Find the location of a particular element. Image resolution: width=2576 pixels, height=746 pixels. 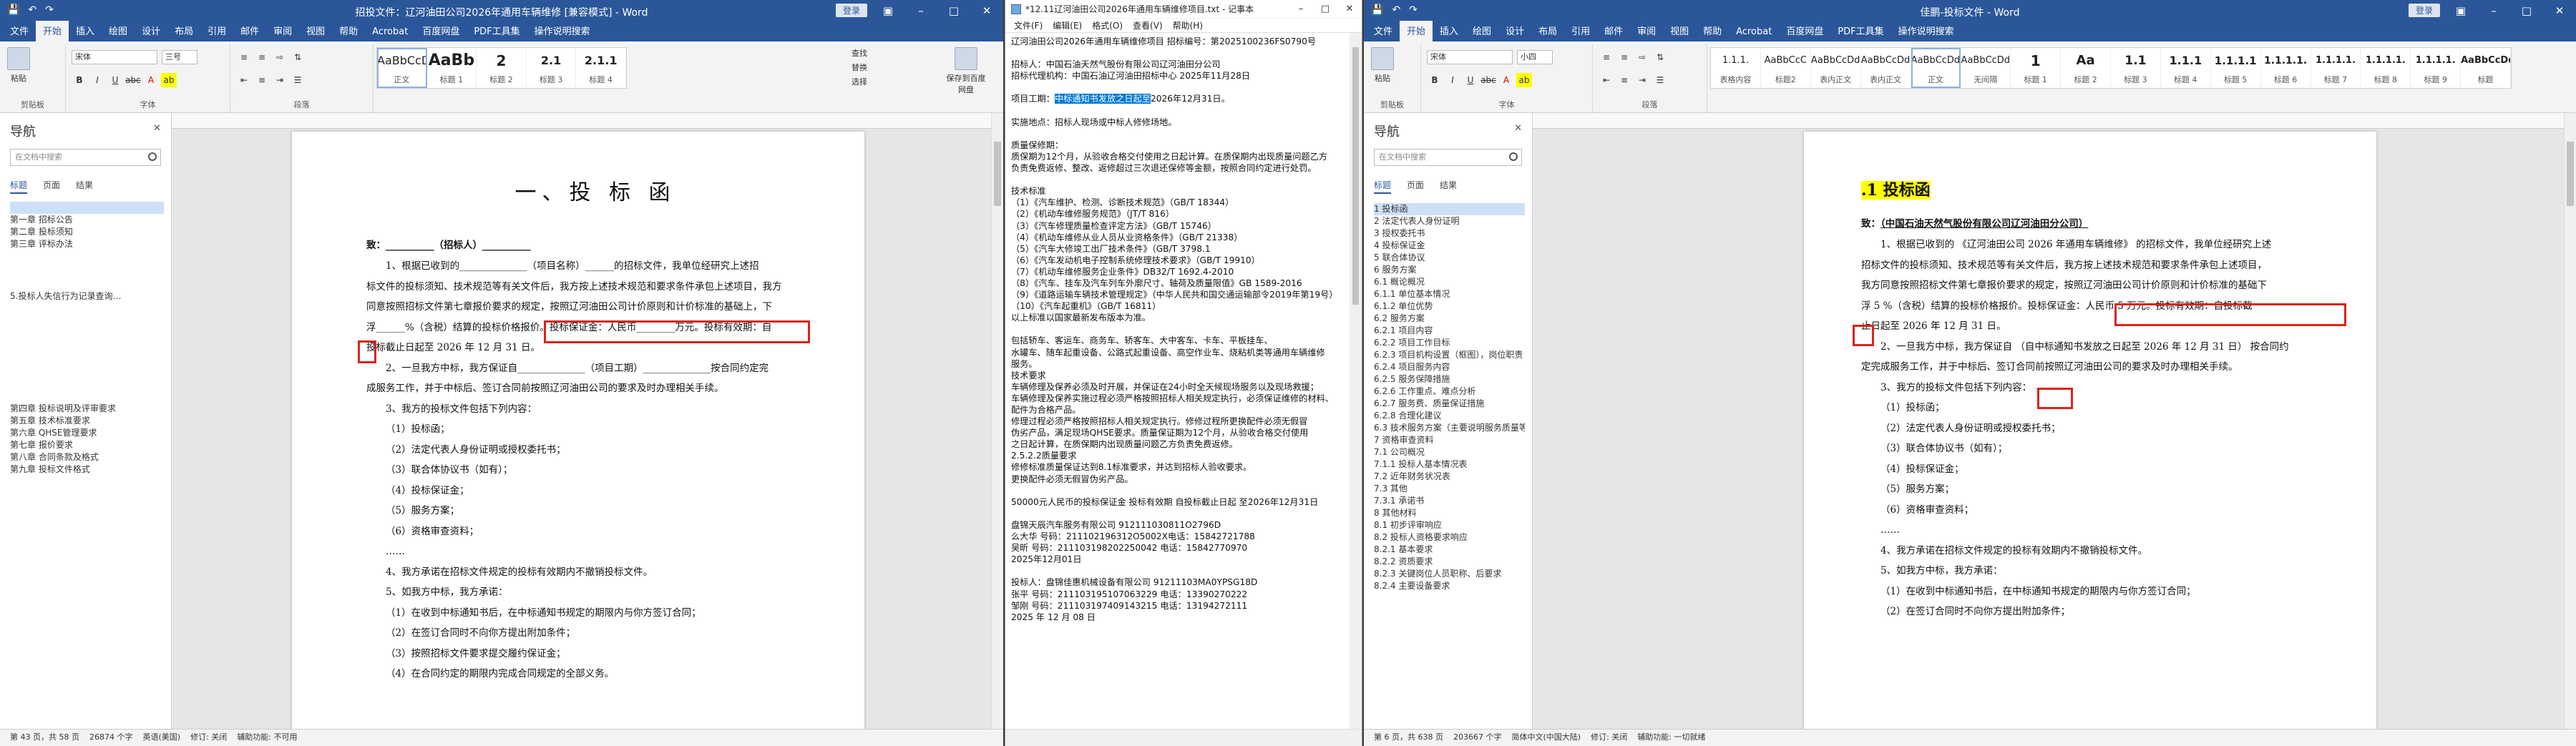

nav-item: 7.3.1 承诺书 is located at coordinates (1449, 501).